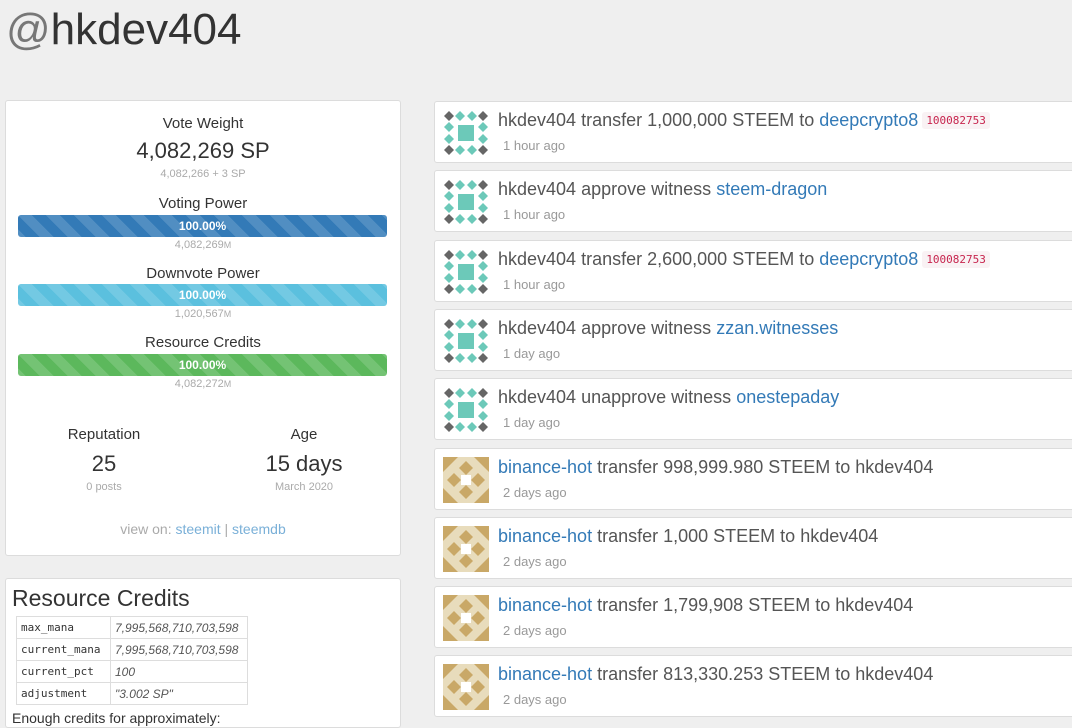  What do you see at coordinates (203, 342) in the screenshot?
I see `resource-credits-label: Resource Credits` at bounding box center [203, 342].